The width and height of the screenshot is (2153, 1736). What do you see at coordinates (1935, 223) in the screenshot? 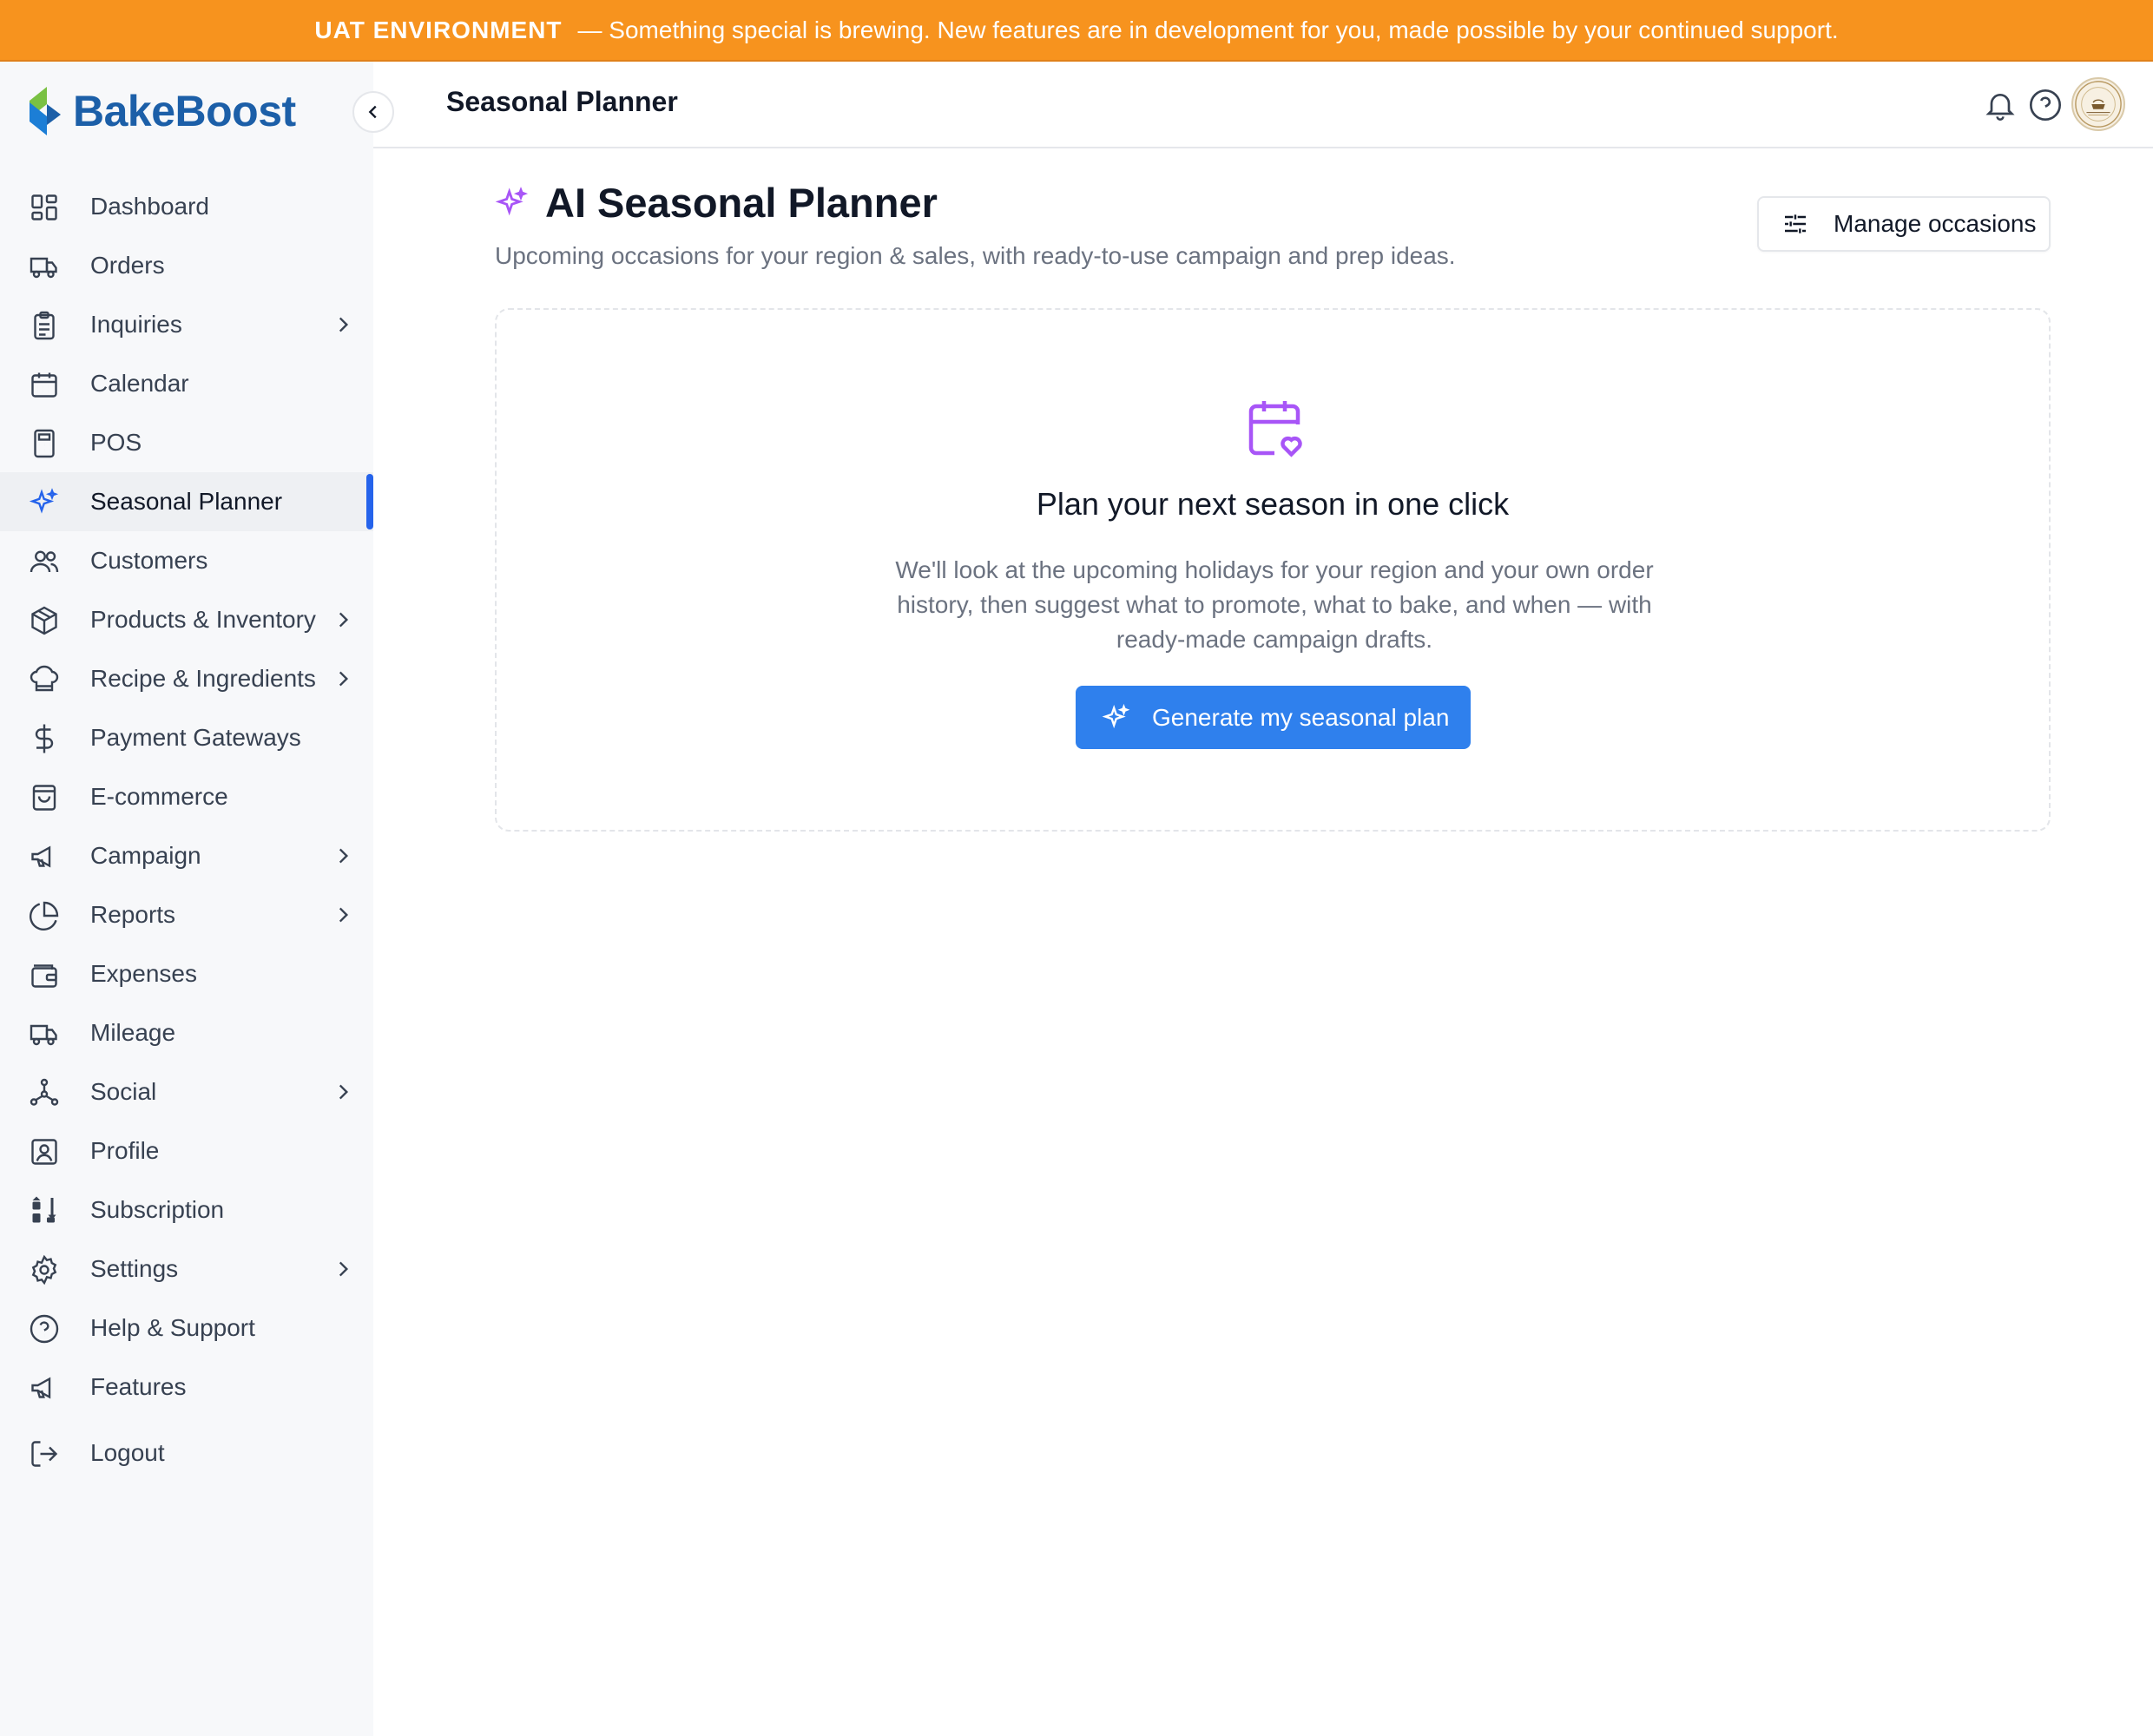
I see `manage-occasions-label: Manage occasions` at bounding box center [1935, 223].